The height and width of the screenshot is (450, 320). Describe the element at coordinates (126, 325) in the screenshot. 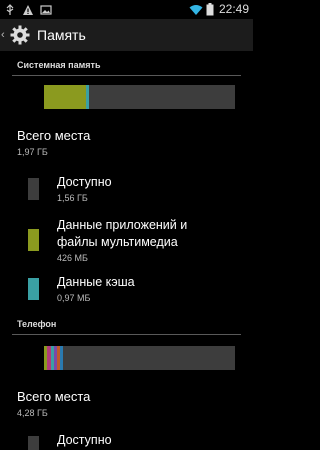

I see `section-header-phone: Телефон` at that location.